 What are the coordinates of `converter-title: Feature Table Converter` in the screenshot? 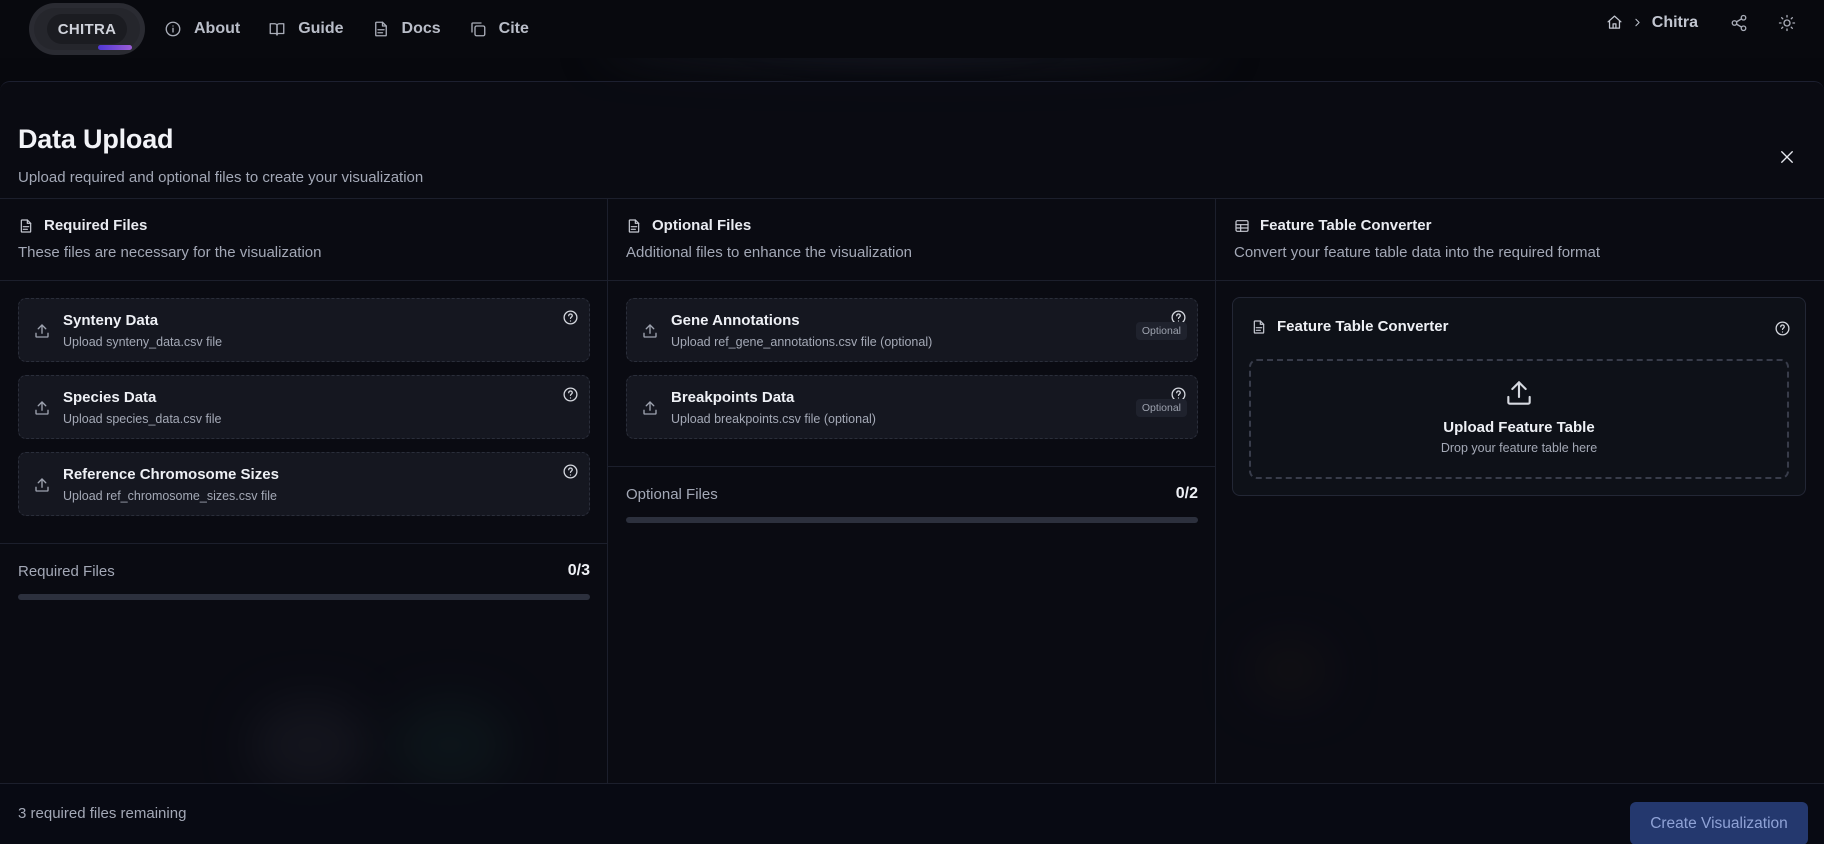 It's located at (1520, 225).